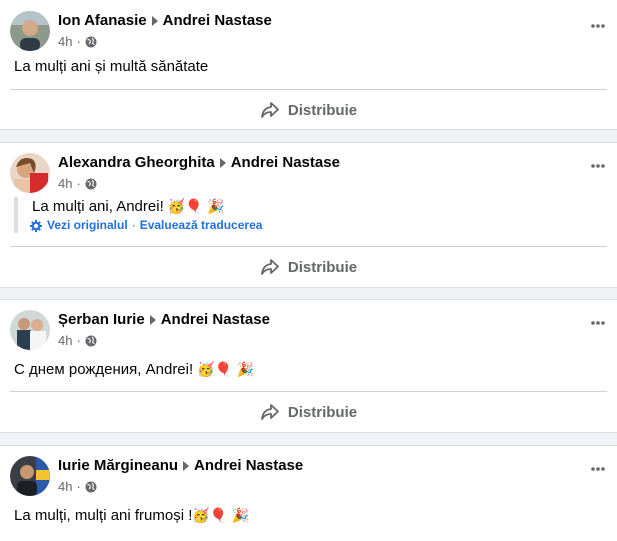 The image size is (617, 541). I want to click on post-names: Ion Afanasie Andrei Nastase, so click(165, 20).